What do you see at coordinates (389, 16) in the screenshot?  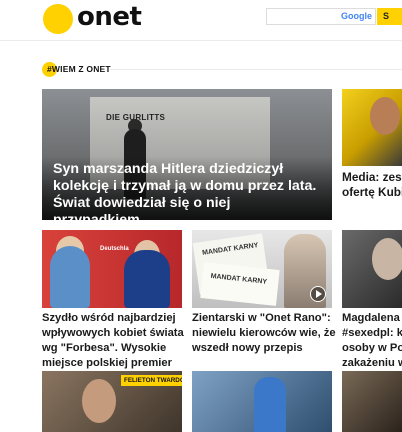 I see `search-button: S` at bounding box center [389, 16].